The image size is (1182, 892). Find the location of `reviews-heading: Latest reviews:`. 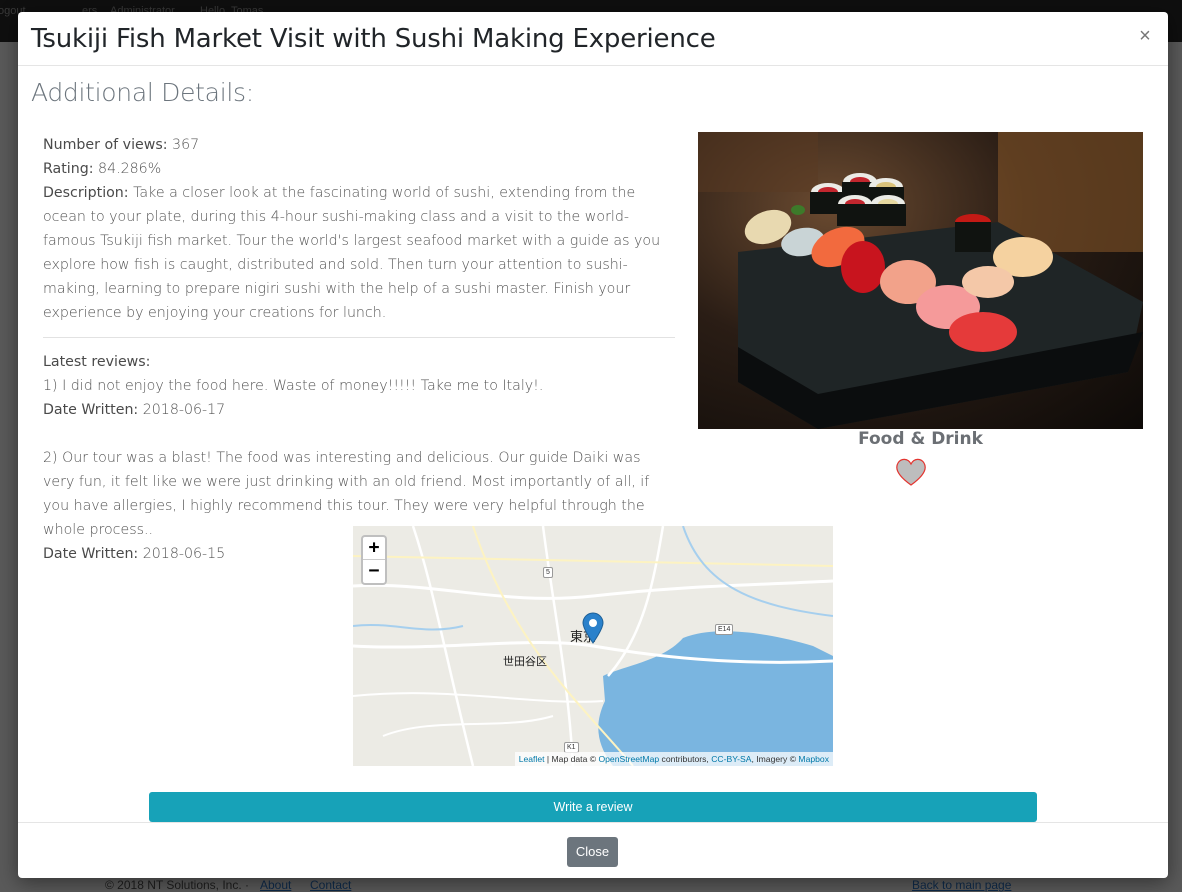

reviews-heading: Latest reviews: is located at coordinates (97, 362).